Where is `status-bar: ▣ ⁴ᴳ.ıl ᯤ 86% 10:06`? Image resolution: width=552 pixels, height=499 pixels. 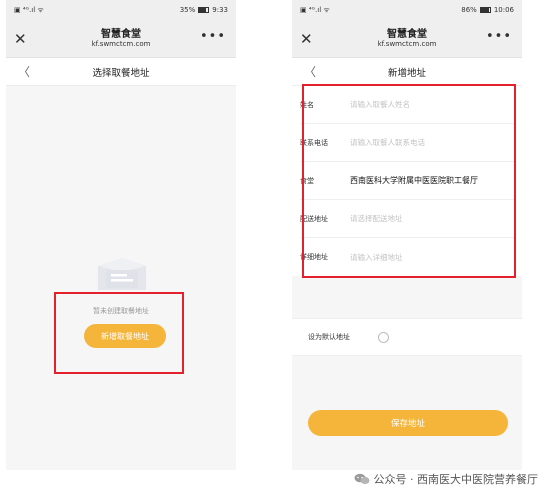
status-bar: ▣ ⁴ᴳ.ıl ᯤ 86% 10:06 is located at coordinates (407, 10).